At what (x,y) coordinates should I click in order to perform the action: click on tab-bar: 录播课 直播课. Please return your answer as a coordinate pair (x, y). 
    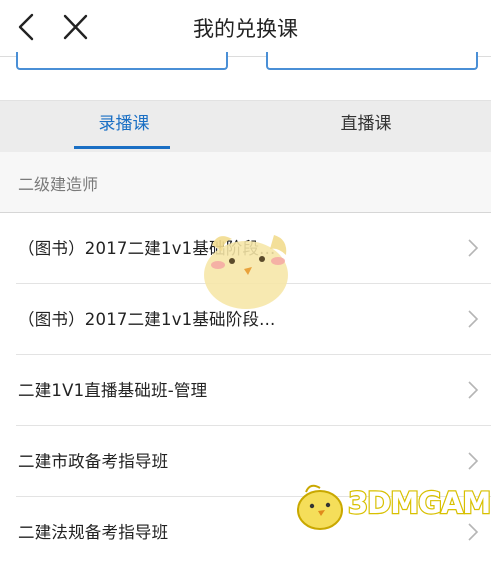
    Looking at the image, I should click on (245, 126).